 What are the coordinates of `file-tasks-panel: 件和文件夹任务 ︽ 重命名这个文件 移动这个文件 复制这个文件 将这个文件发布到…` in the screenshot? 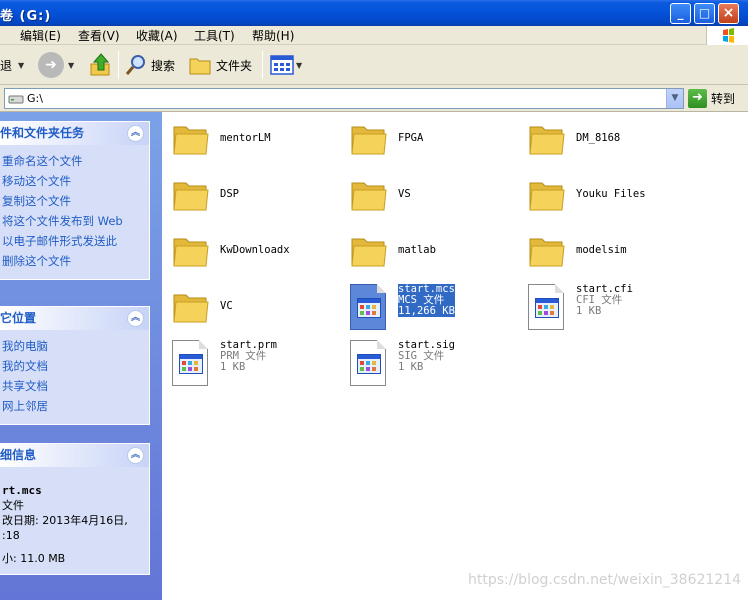 It's located at (75, 200).